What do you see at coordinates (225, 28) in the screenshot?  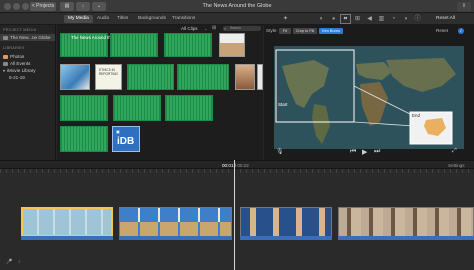 I see `search-icon: ⌕` at bounding box center [225, 28].